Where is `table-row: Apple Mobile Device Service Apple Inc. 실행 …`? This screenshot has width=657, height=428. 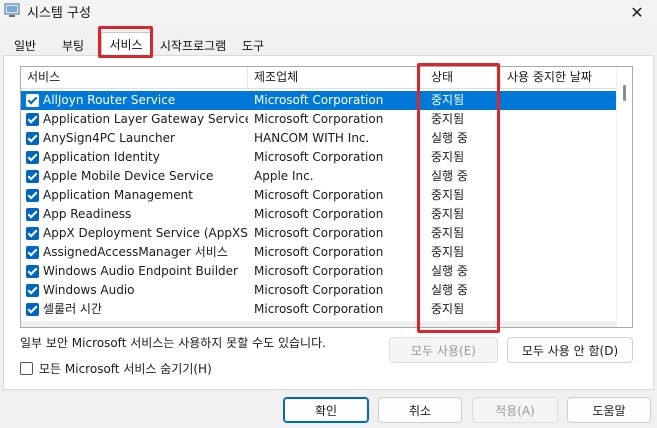 table-row: Apple Mobile Device Service Apple Inc. 실행 … is located at coordinates (319, 176).